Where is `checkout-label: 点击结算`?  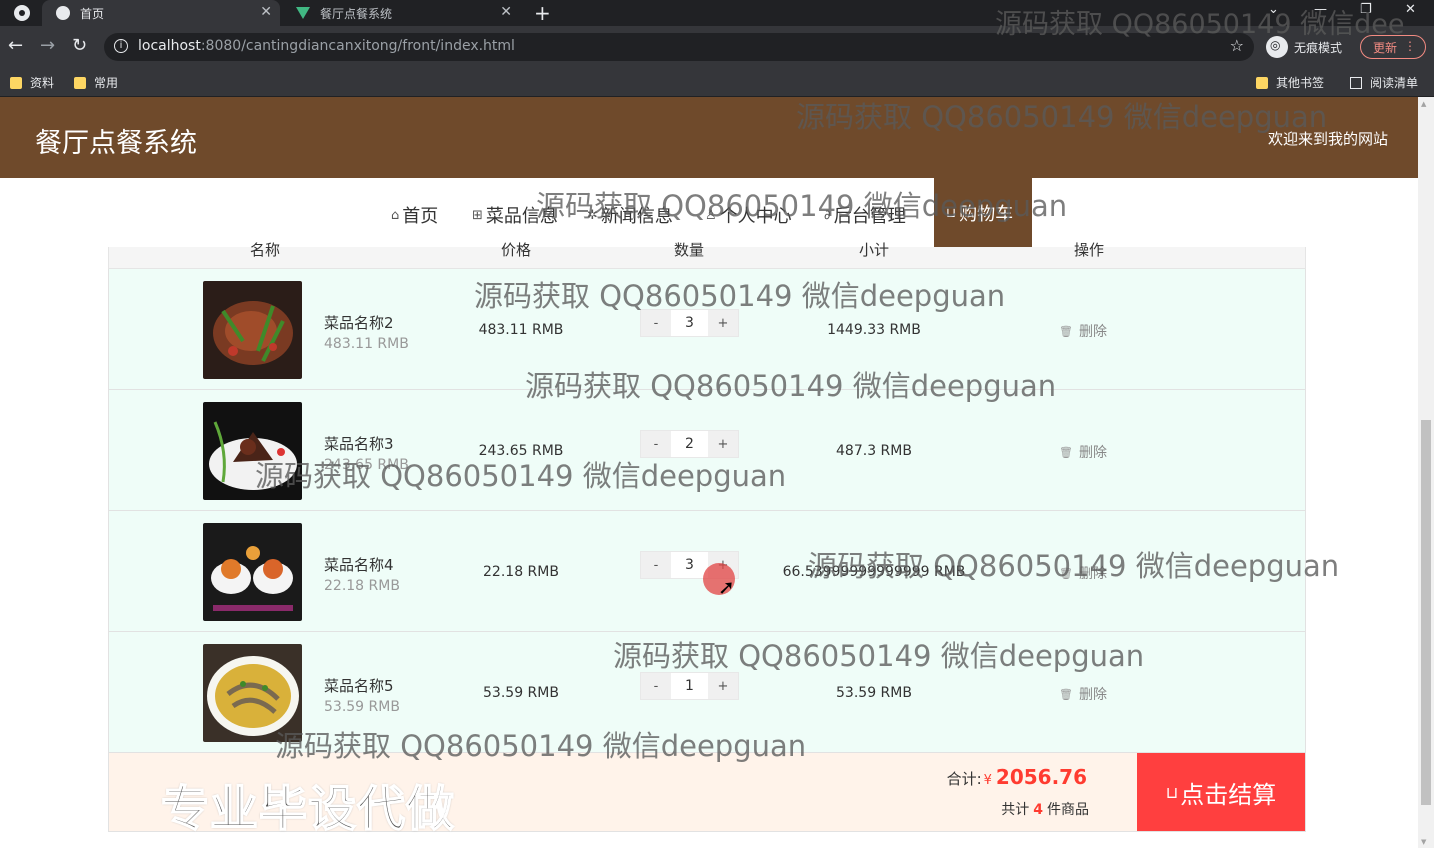
checkout-label: 点击结算 is located at coordinates (1228, 794).